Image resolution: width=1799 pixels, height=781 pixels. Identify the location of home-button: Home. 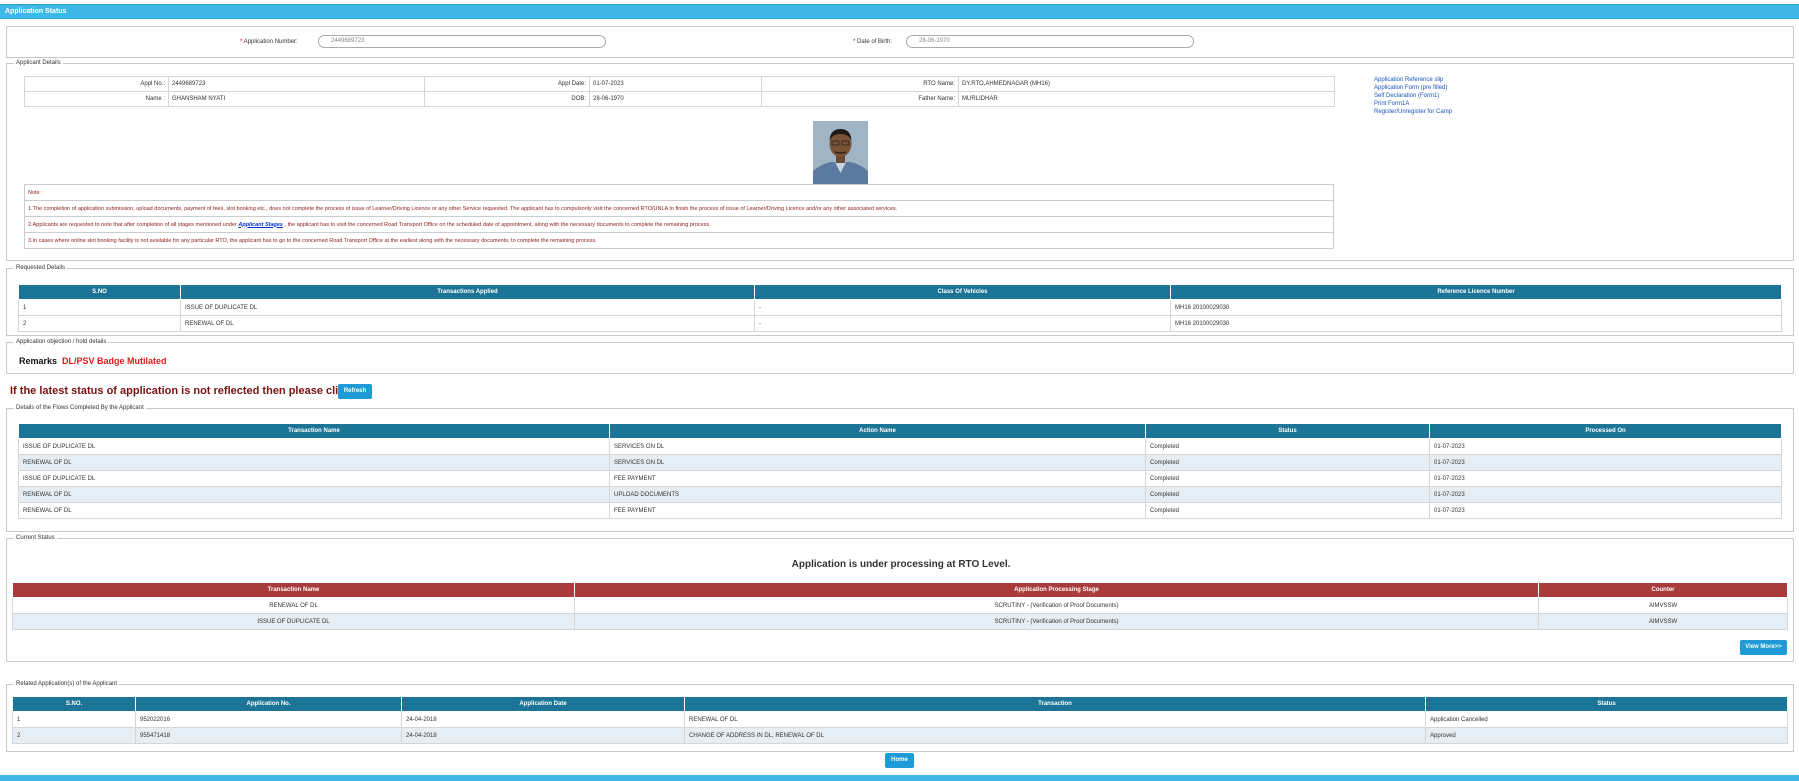
(899, 760).